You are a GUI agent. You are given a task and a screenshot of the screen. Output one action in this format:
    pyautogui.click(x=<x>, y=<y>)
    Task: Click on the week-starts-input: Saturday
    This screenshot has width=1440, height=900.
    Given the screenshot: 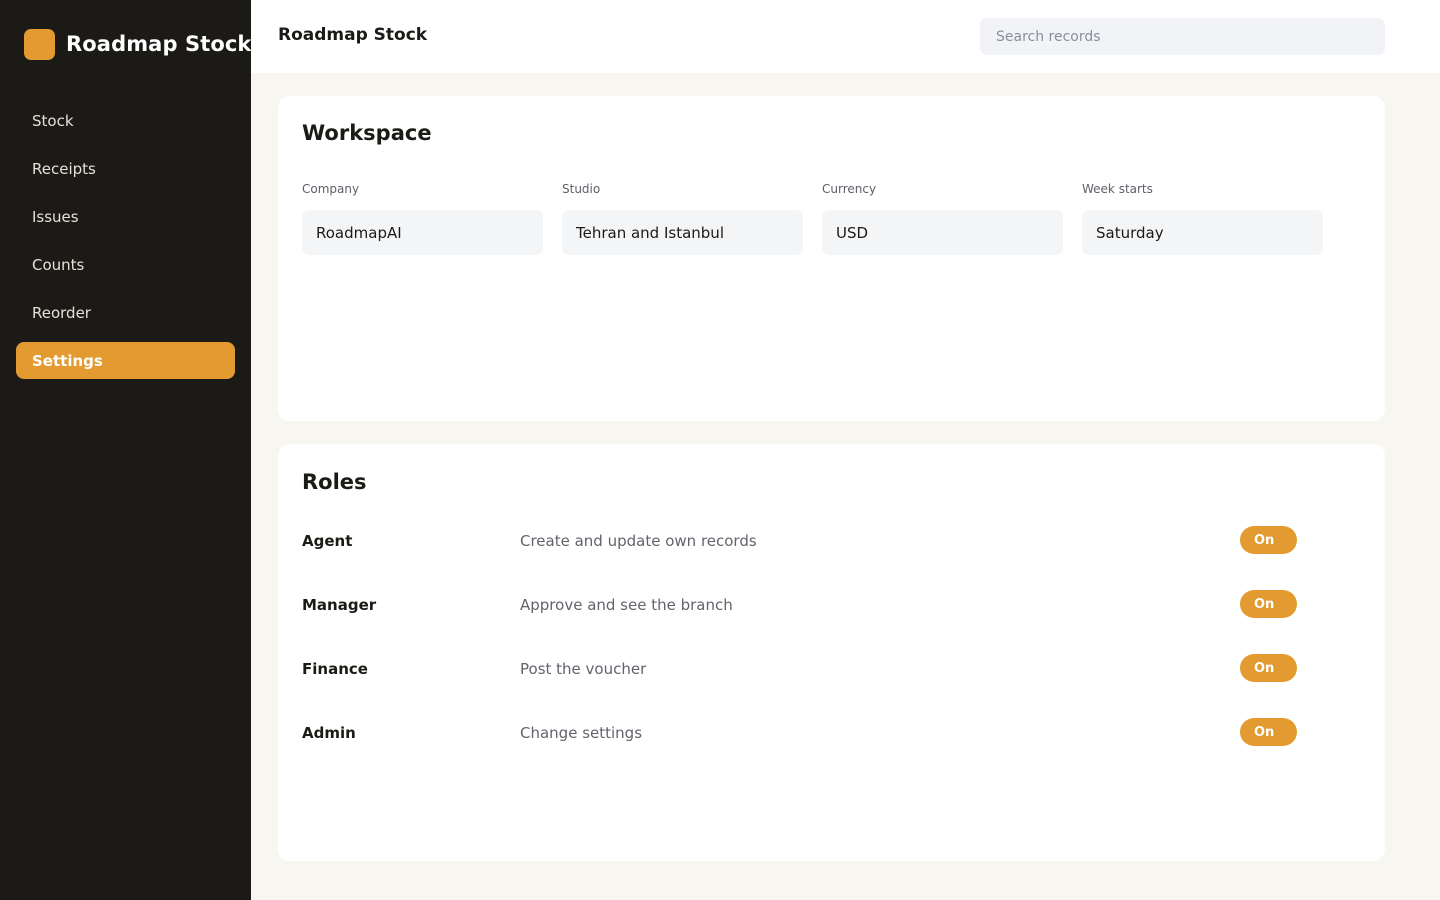 What is the action you would take?
    pyautogui.click(x=1202, y=232)
    